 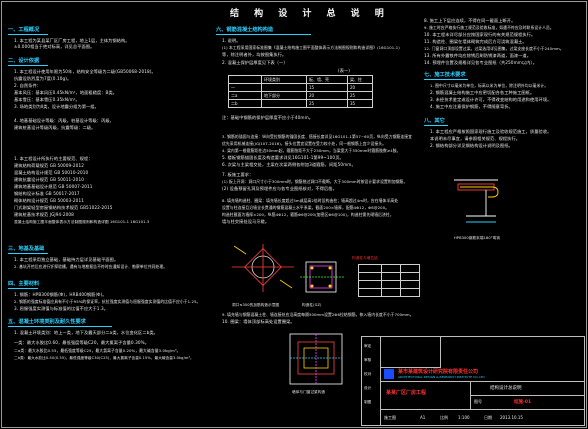 What do you see at coordinates (491, 99) in the screenshot?
I see `text-line: 3. 未经技术鉴定或设计许可，不得改变结构的用途和使用环境。` at bounding box center [491, 99].